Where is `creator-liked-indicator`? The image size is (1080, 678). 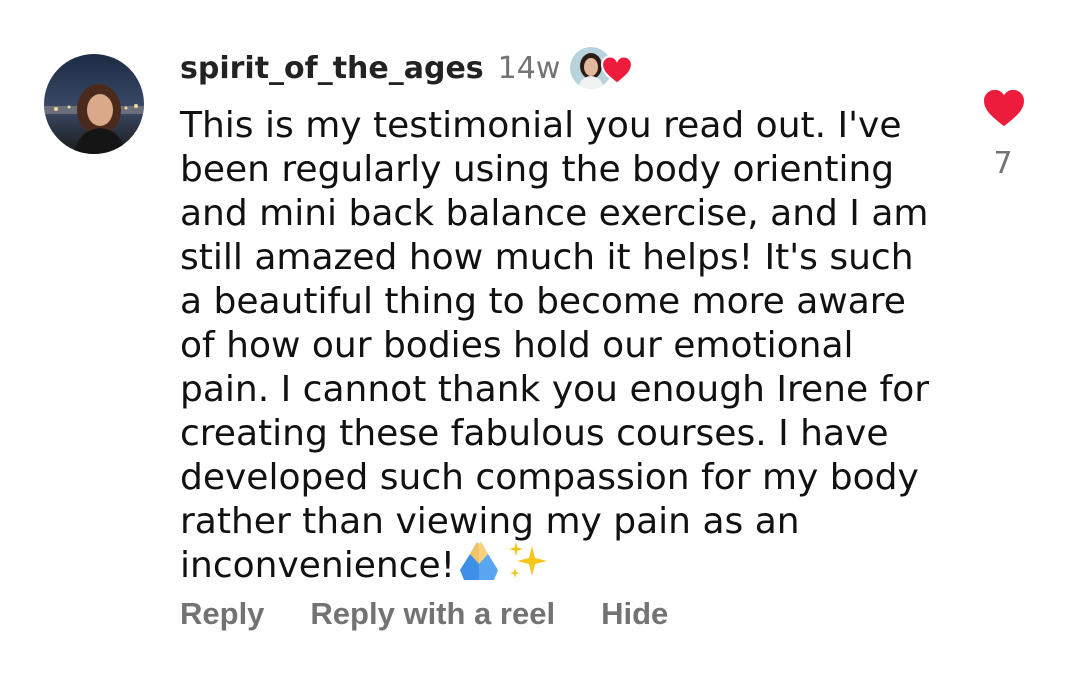
creator-liked-indicator is located at coordinates (603, 68).